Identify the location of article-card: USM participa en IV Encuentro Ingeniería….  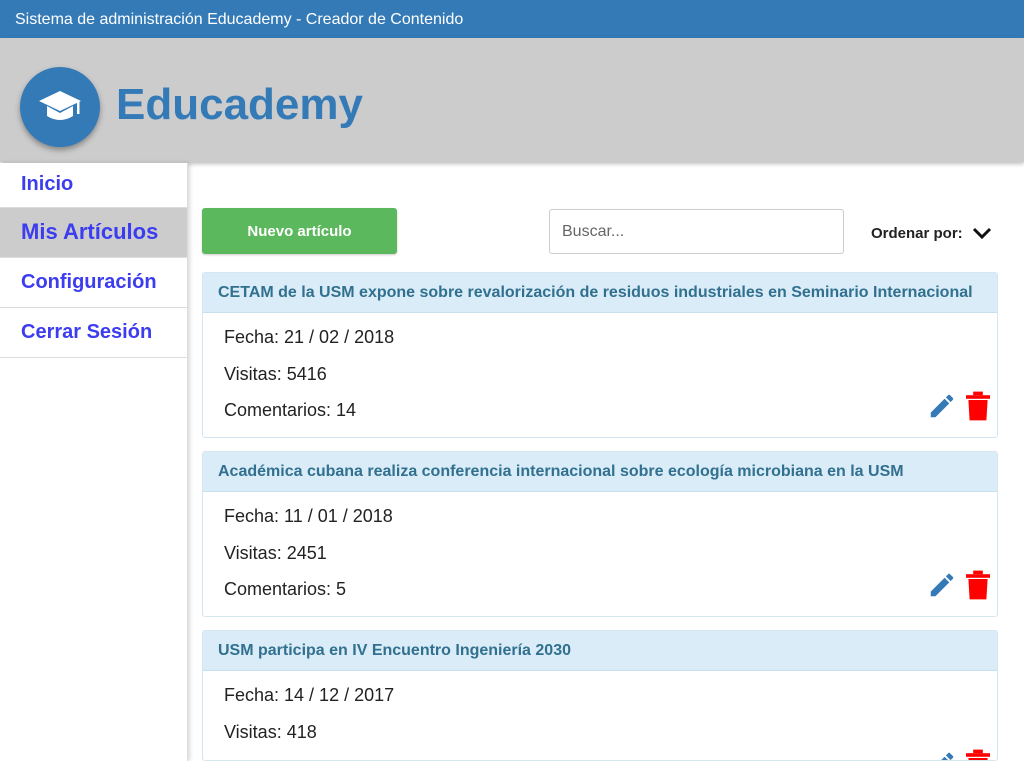
(600, 695).